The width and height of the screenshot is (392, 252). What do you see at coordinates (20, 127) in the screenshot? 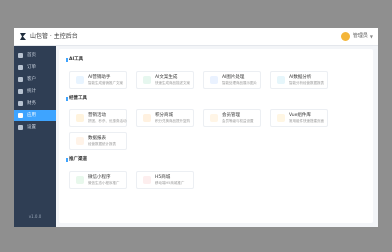
I see `gear-icon` at bounding box center [20, 127].